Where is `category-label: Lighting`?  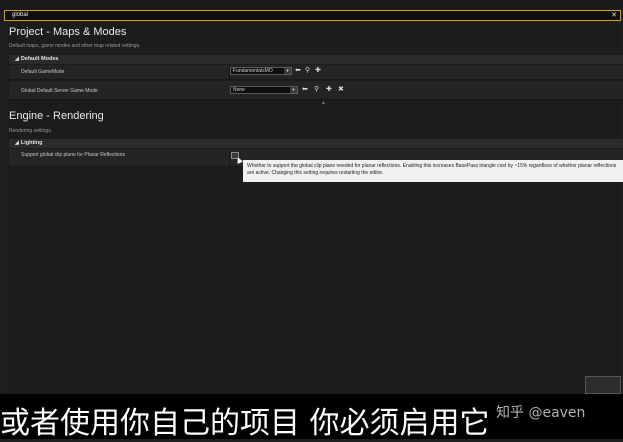
category-label: Lighting is located at coordinates (31, 143).